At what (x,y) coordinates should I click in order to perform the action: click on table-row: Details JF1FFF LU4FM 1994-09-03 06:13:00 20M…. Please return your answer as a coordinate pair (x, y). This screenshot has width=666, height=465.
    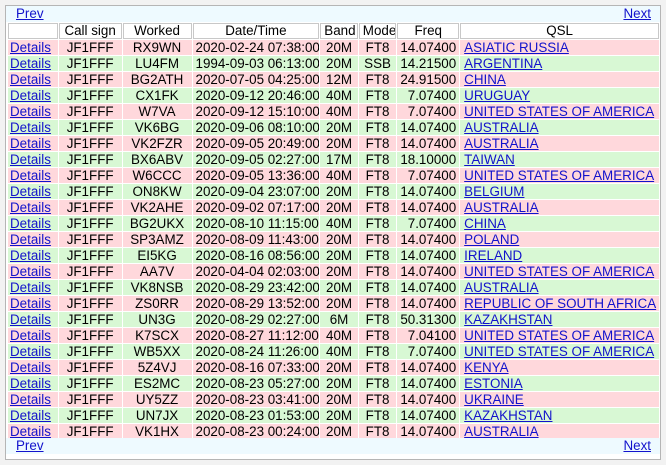
    Looking at the image, I should click on (333, 63).